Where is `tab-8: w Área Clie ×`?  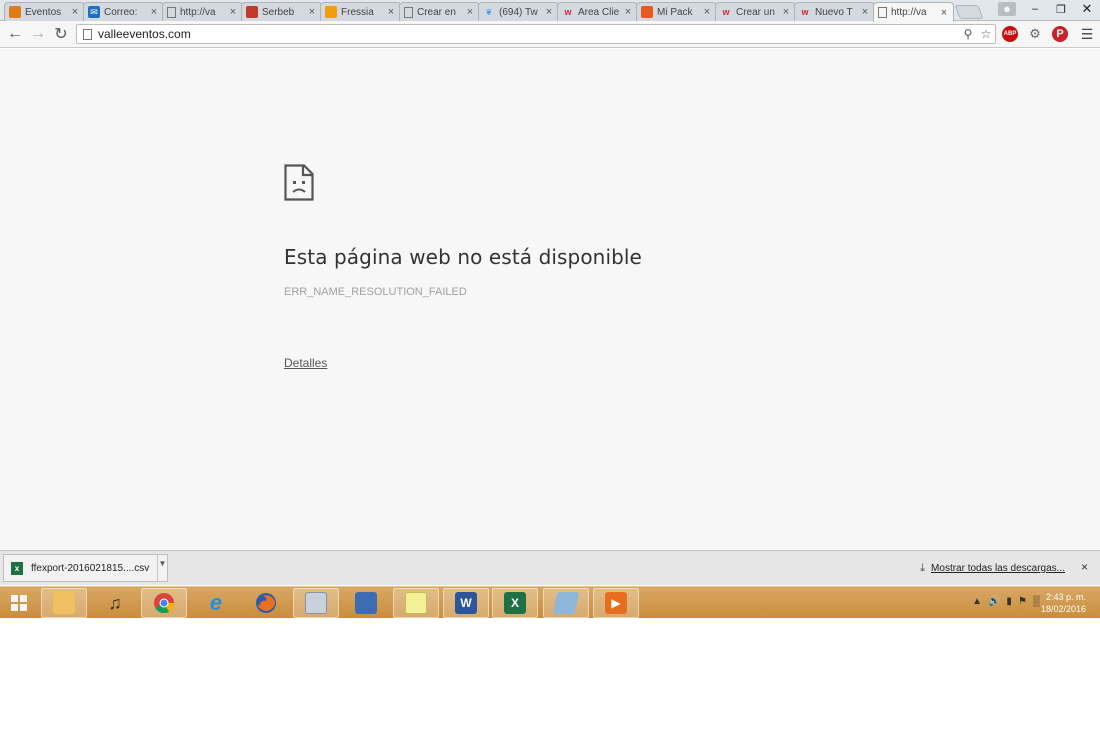
tab-8: w Área Clie × is located at coordinates (597, 11).